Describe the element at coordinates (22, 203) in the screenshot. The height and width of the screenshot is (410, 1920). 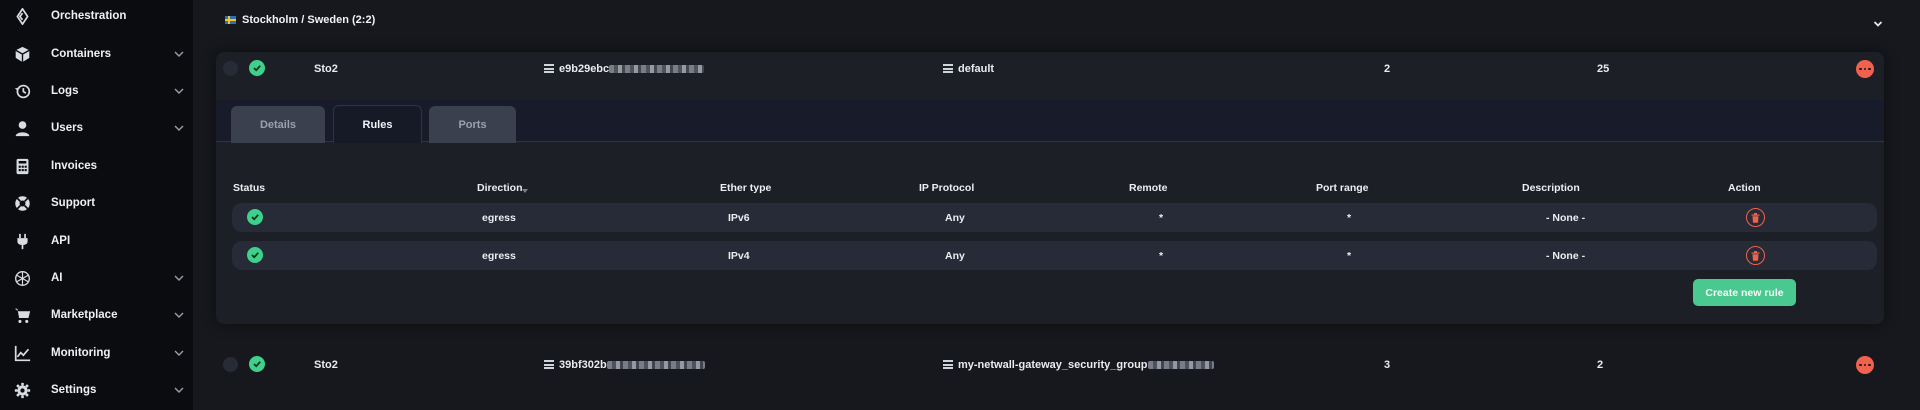
I see `lifebuoy-icon` at that location.